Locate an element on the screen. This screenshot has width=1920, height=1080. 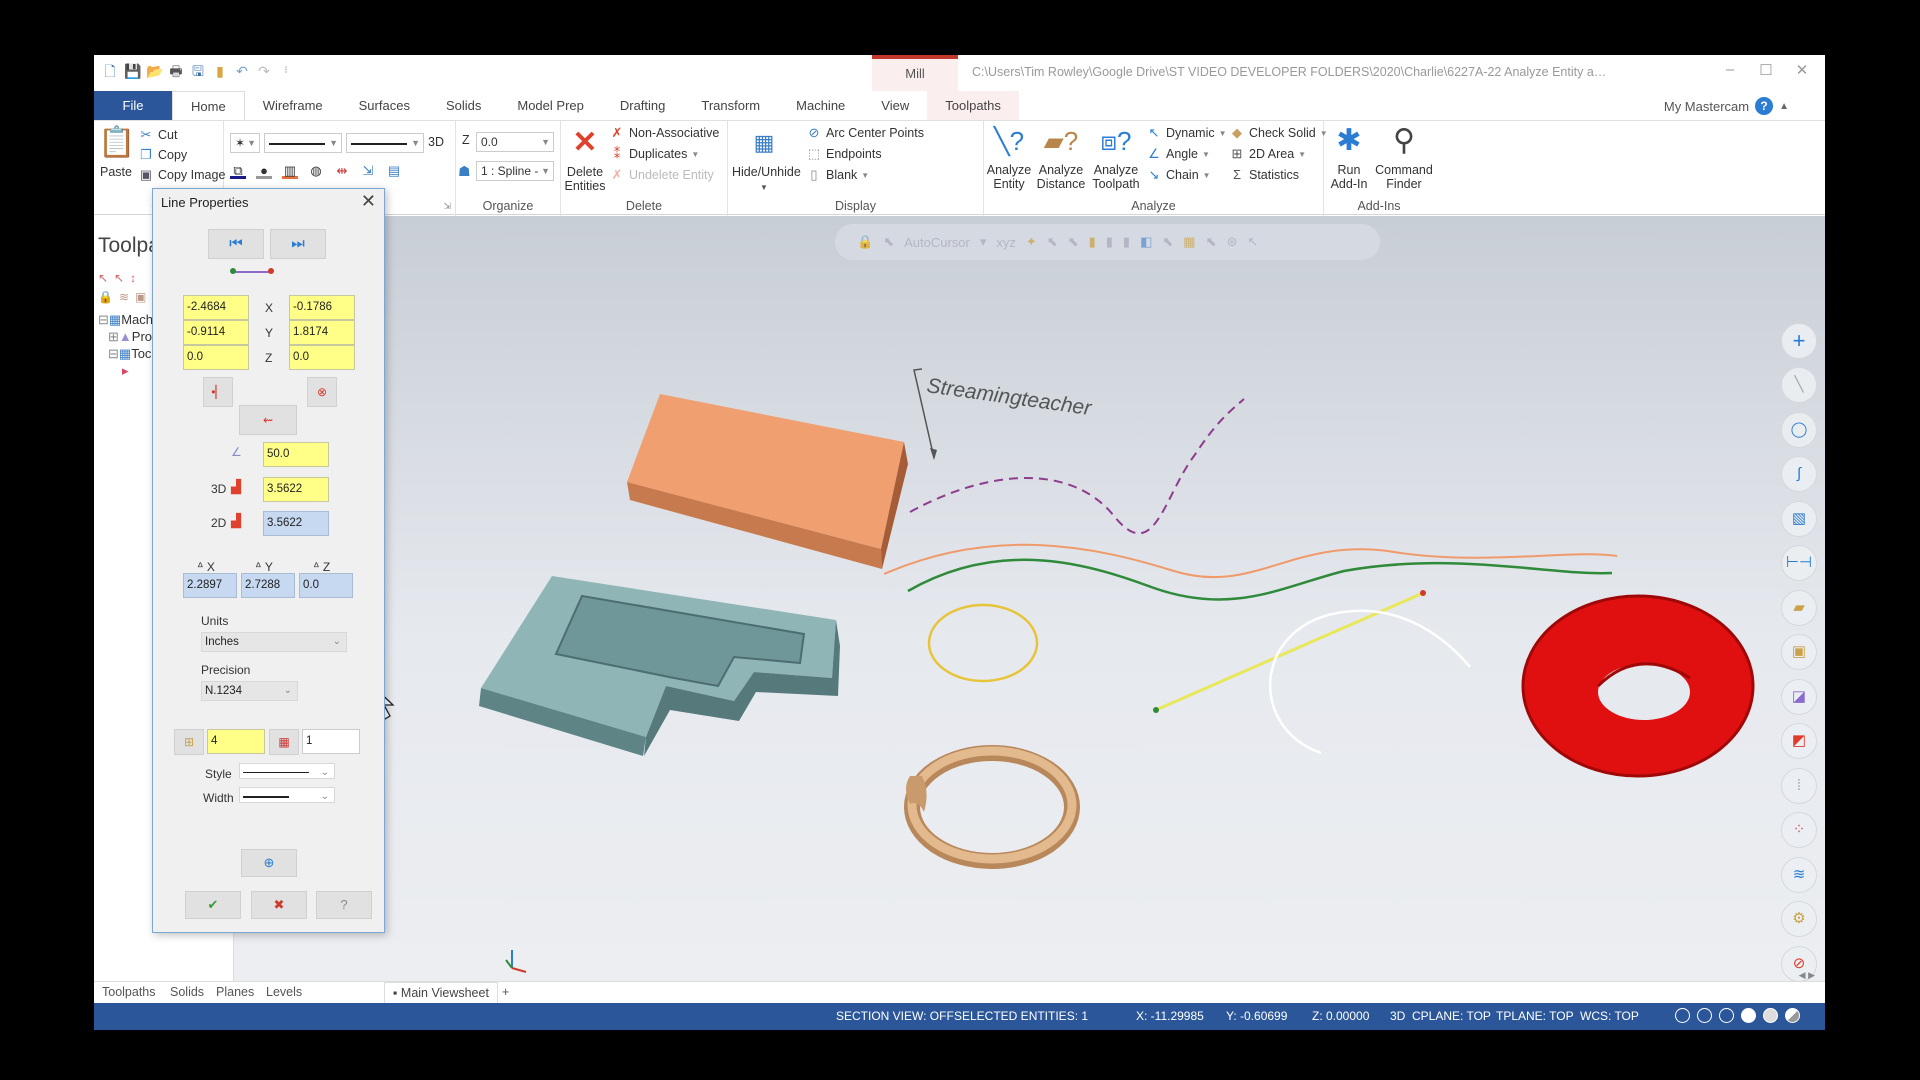
tab-file: File is located at coordinates (133, 105).